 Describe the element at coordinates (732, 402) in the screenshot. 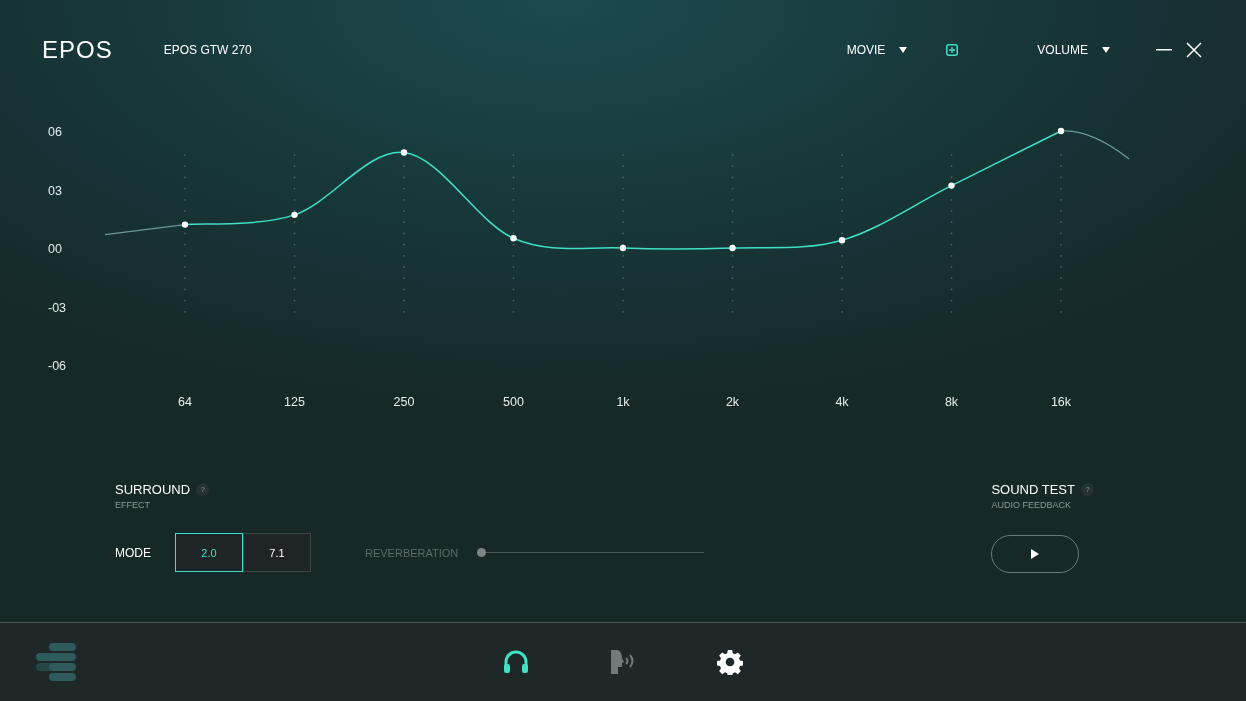

I see `x-tick-label: 2k` at that location.